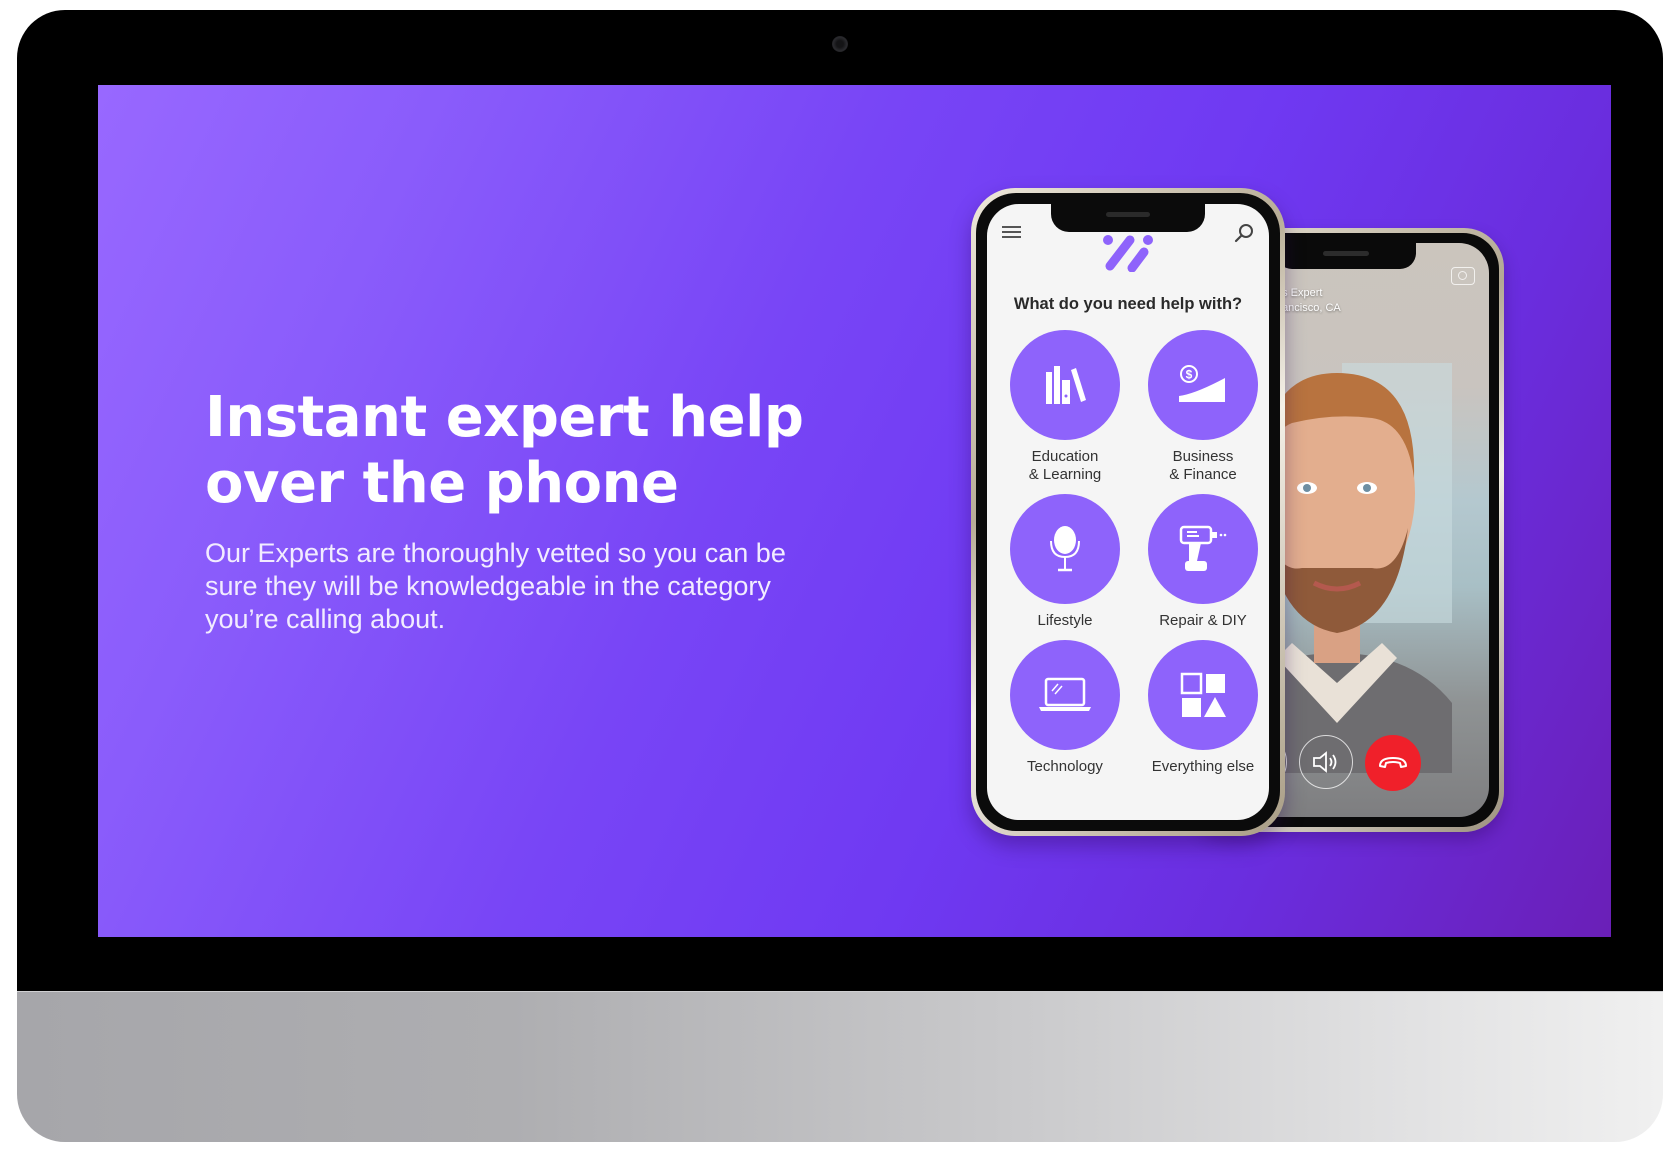 This screenshot has height=1176, width=1680. I want to click on category-label: Lifestyle, so click(1065, 620).